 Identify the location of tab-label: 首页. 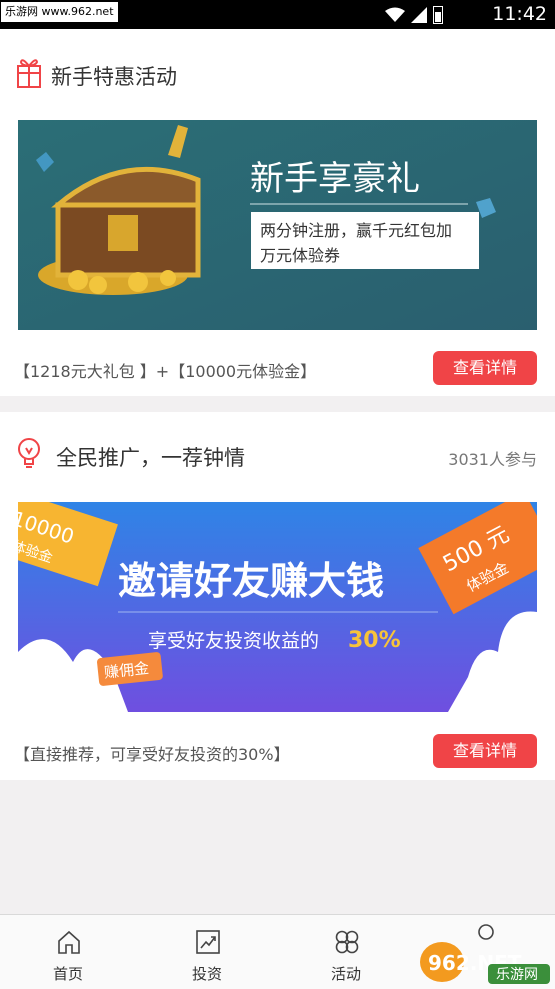
(67, 974).